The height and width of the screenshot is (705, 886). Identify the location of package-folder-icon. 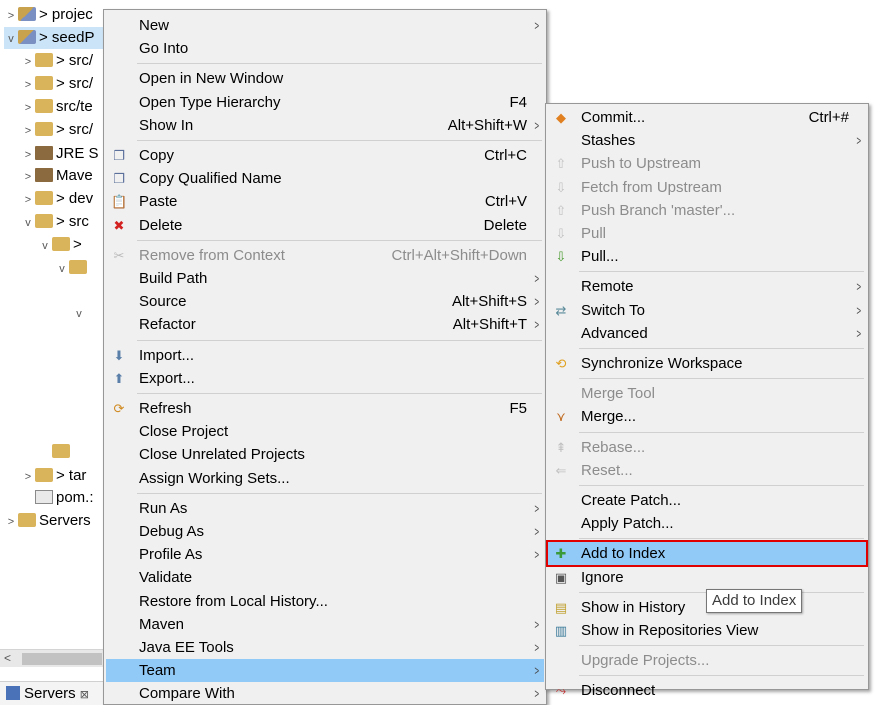
(44, 129).